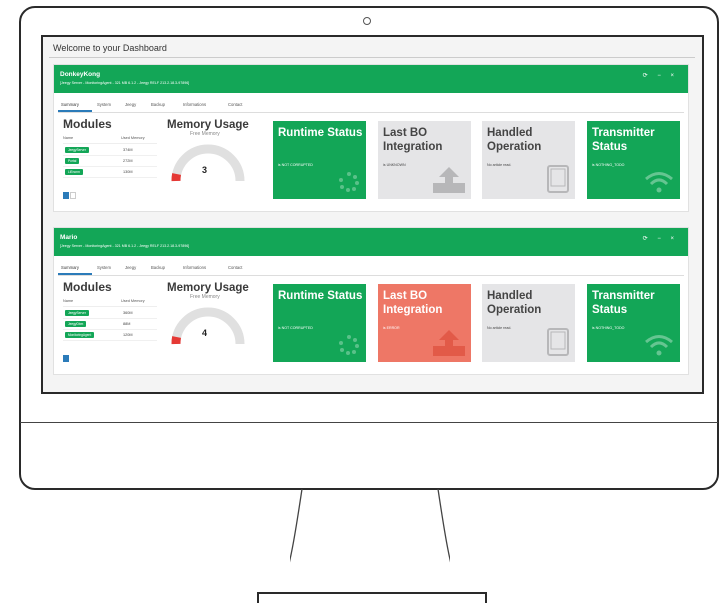  Describe the element at coordinates (110, 172) in the screenshot. I see `table-row: LiEnorm 130M` at that location.